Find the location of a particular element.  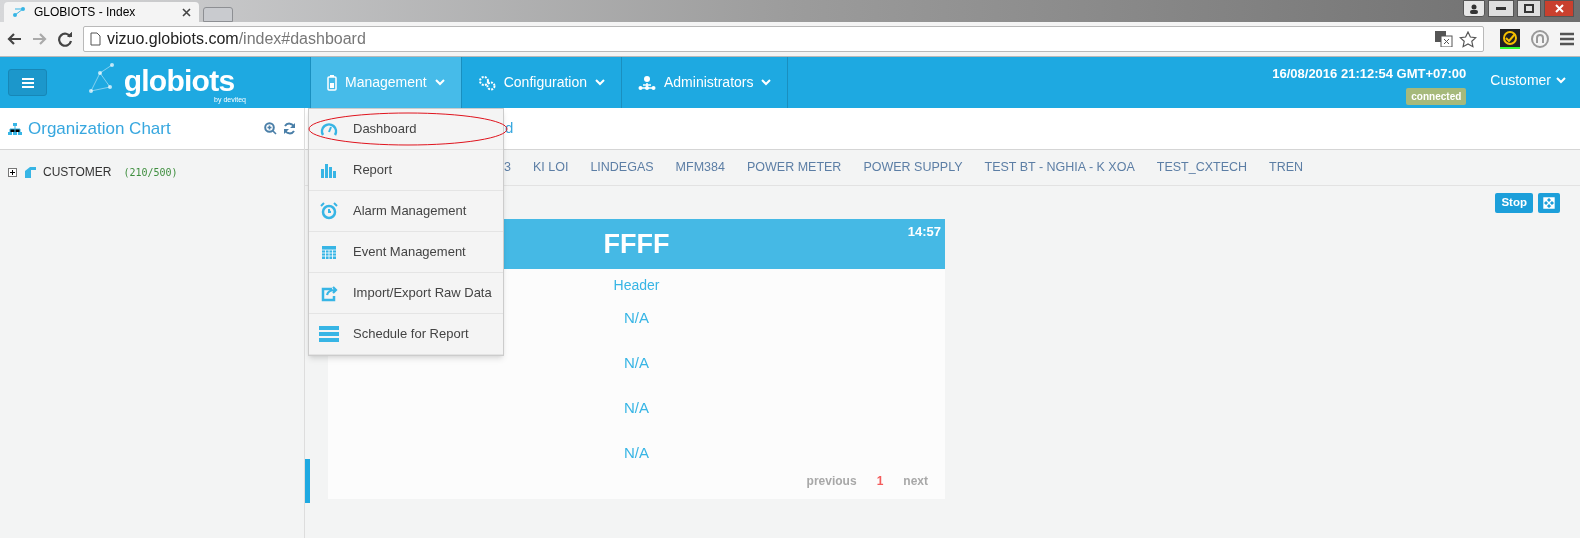

pagination-link: next is located at coordinates (915, 481).